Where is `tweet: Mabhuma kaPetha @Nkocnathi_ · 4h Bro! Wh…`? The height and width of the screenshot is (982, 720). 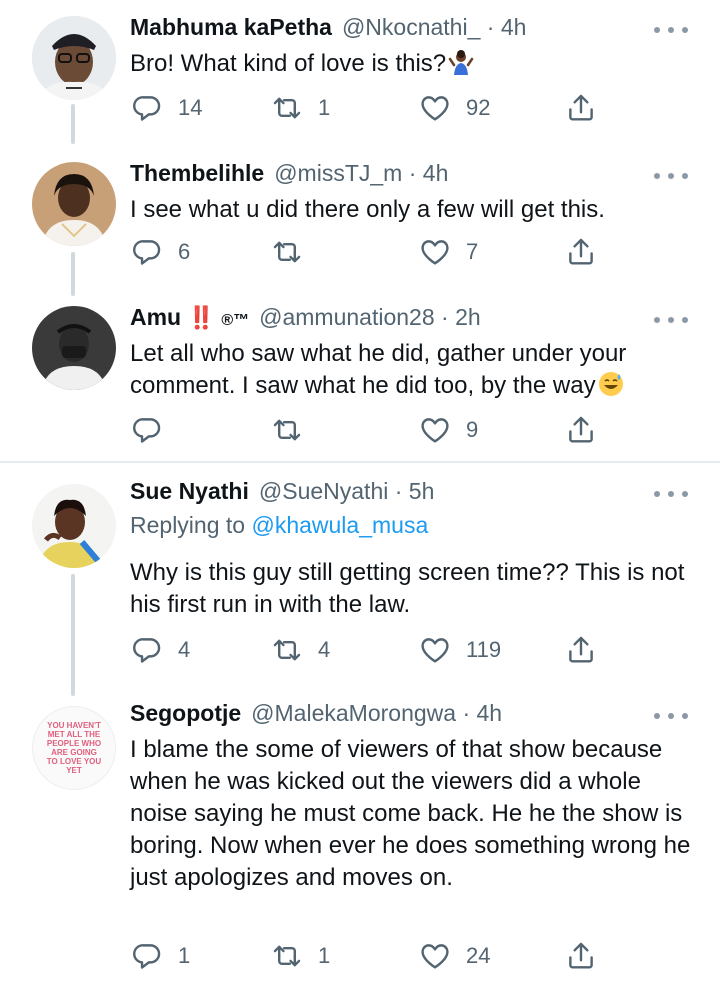 tweet: Mabhuma kaPetha @Nkocnathi_ · 4h Bro! Wh… is located at coordinates (360, 73).